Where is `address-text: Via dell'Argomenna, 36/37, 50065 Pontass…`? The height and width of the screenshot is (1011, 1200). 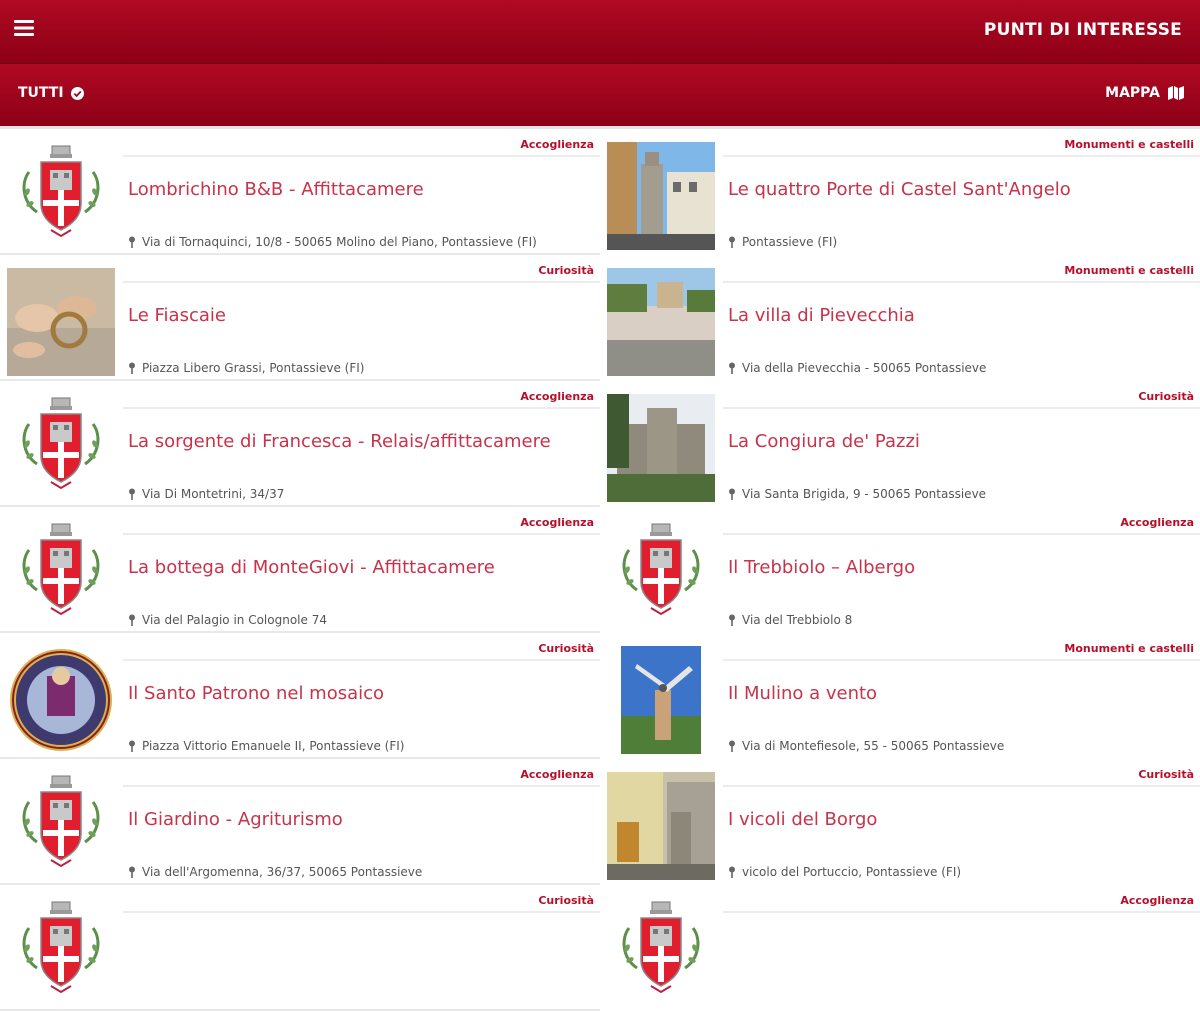 address-text: Via dell'Argomenna, 36/37, 50065 Pontass… is located at coordinates (282, 872).